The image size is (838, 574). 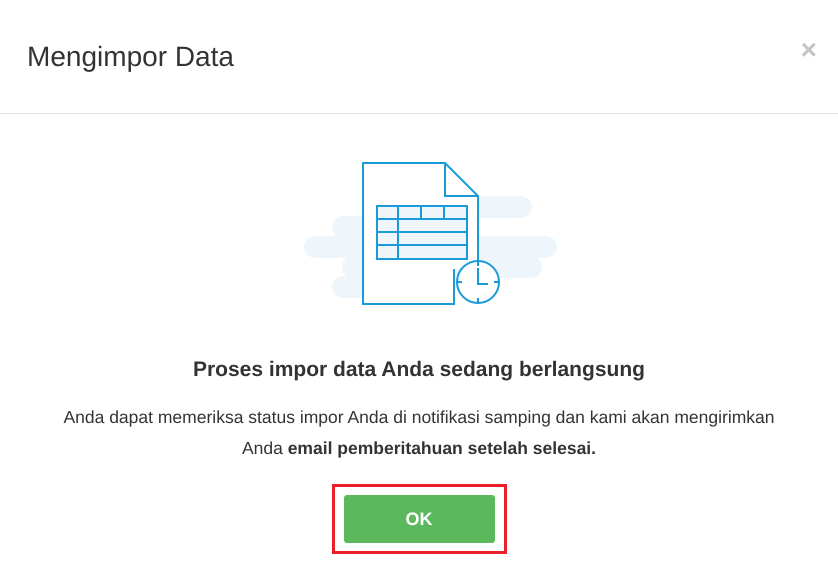 What do you see at coordinates (419, 519) in the screenshot?
I see `ok-button: OK` at bounding box center [419, 519].